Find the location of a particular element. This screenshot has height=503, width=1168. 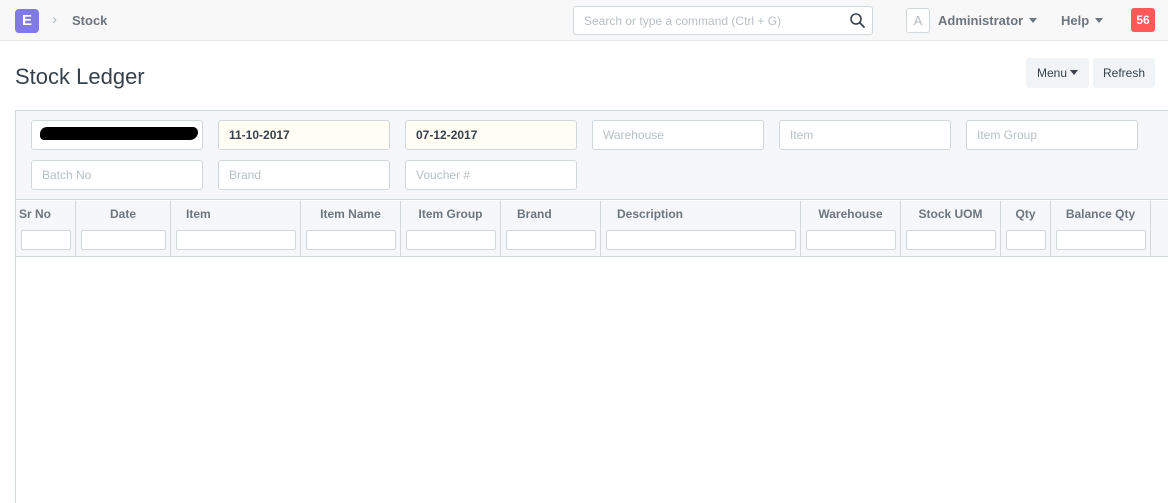

column-brand: Brand is located at coordinates (551, 229).